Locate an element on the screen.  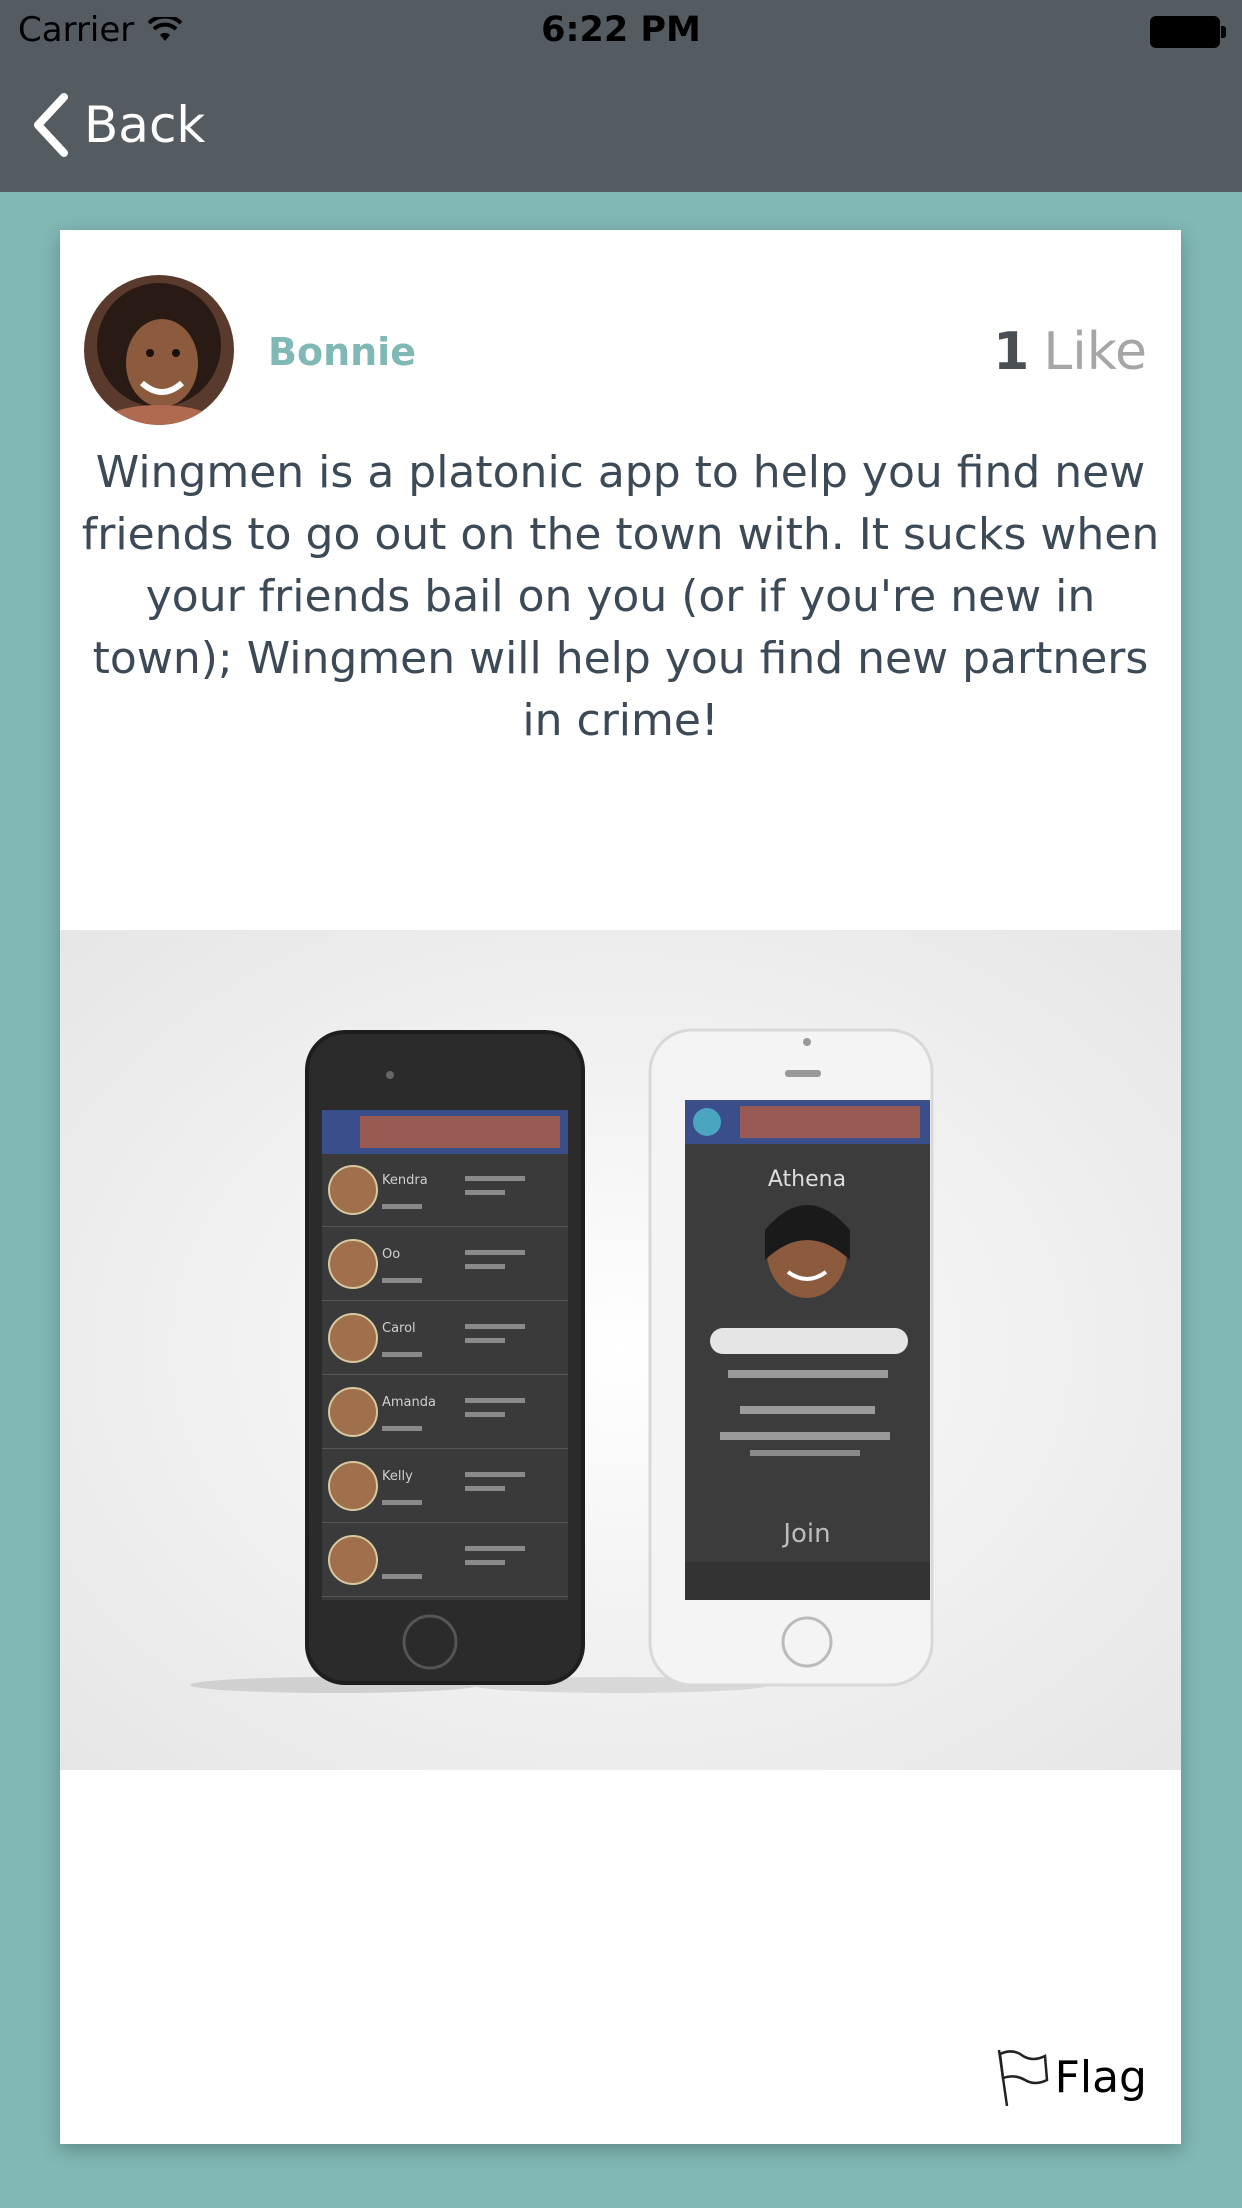
flag-icon is located at coordinates (1022, 2078).